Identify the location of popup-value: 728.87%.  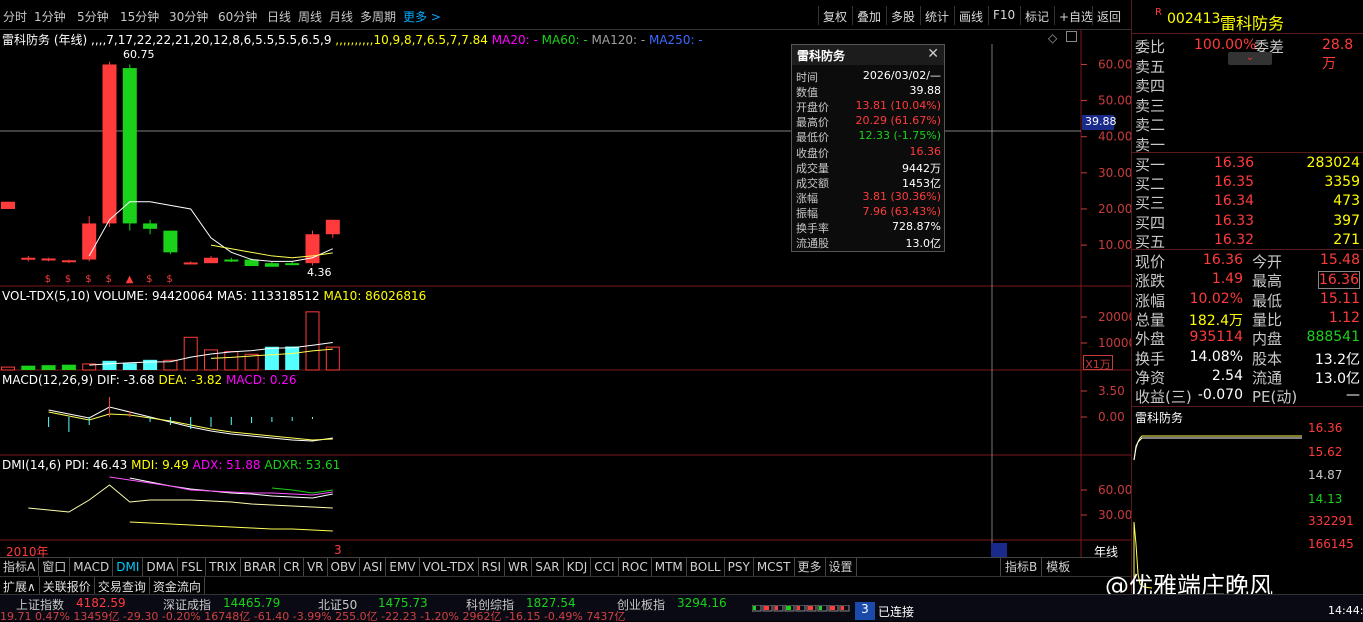
(916, 226).